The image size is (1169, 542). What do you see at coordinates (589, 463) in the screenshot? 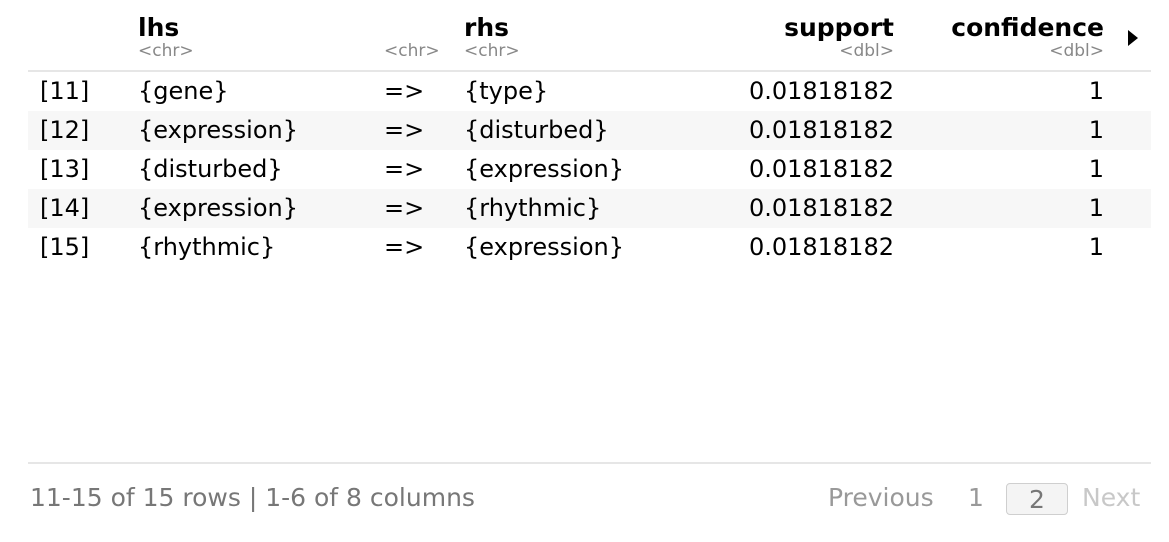
I see `footer-divider` at bounding box center [589, 463].